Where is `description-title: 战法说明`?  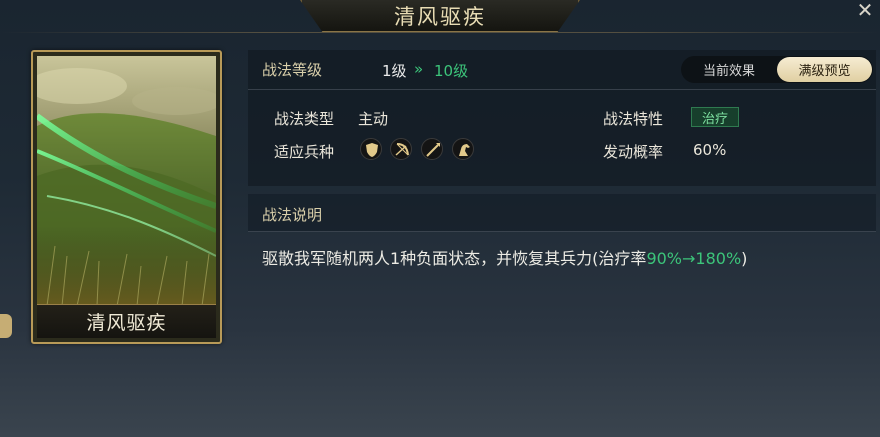
description-title: 战法说明 is located at coordinates (292, 215).